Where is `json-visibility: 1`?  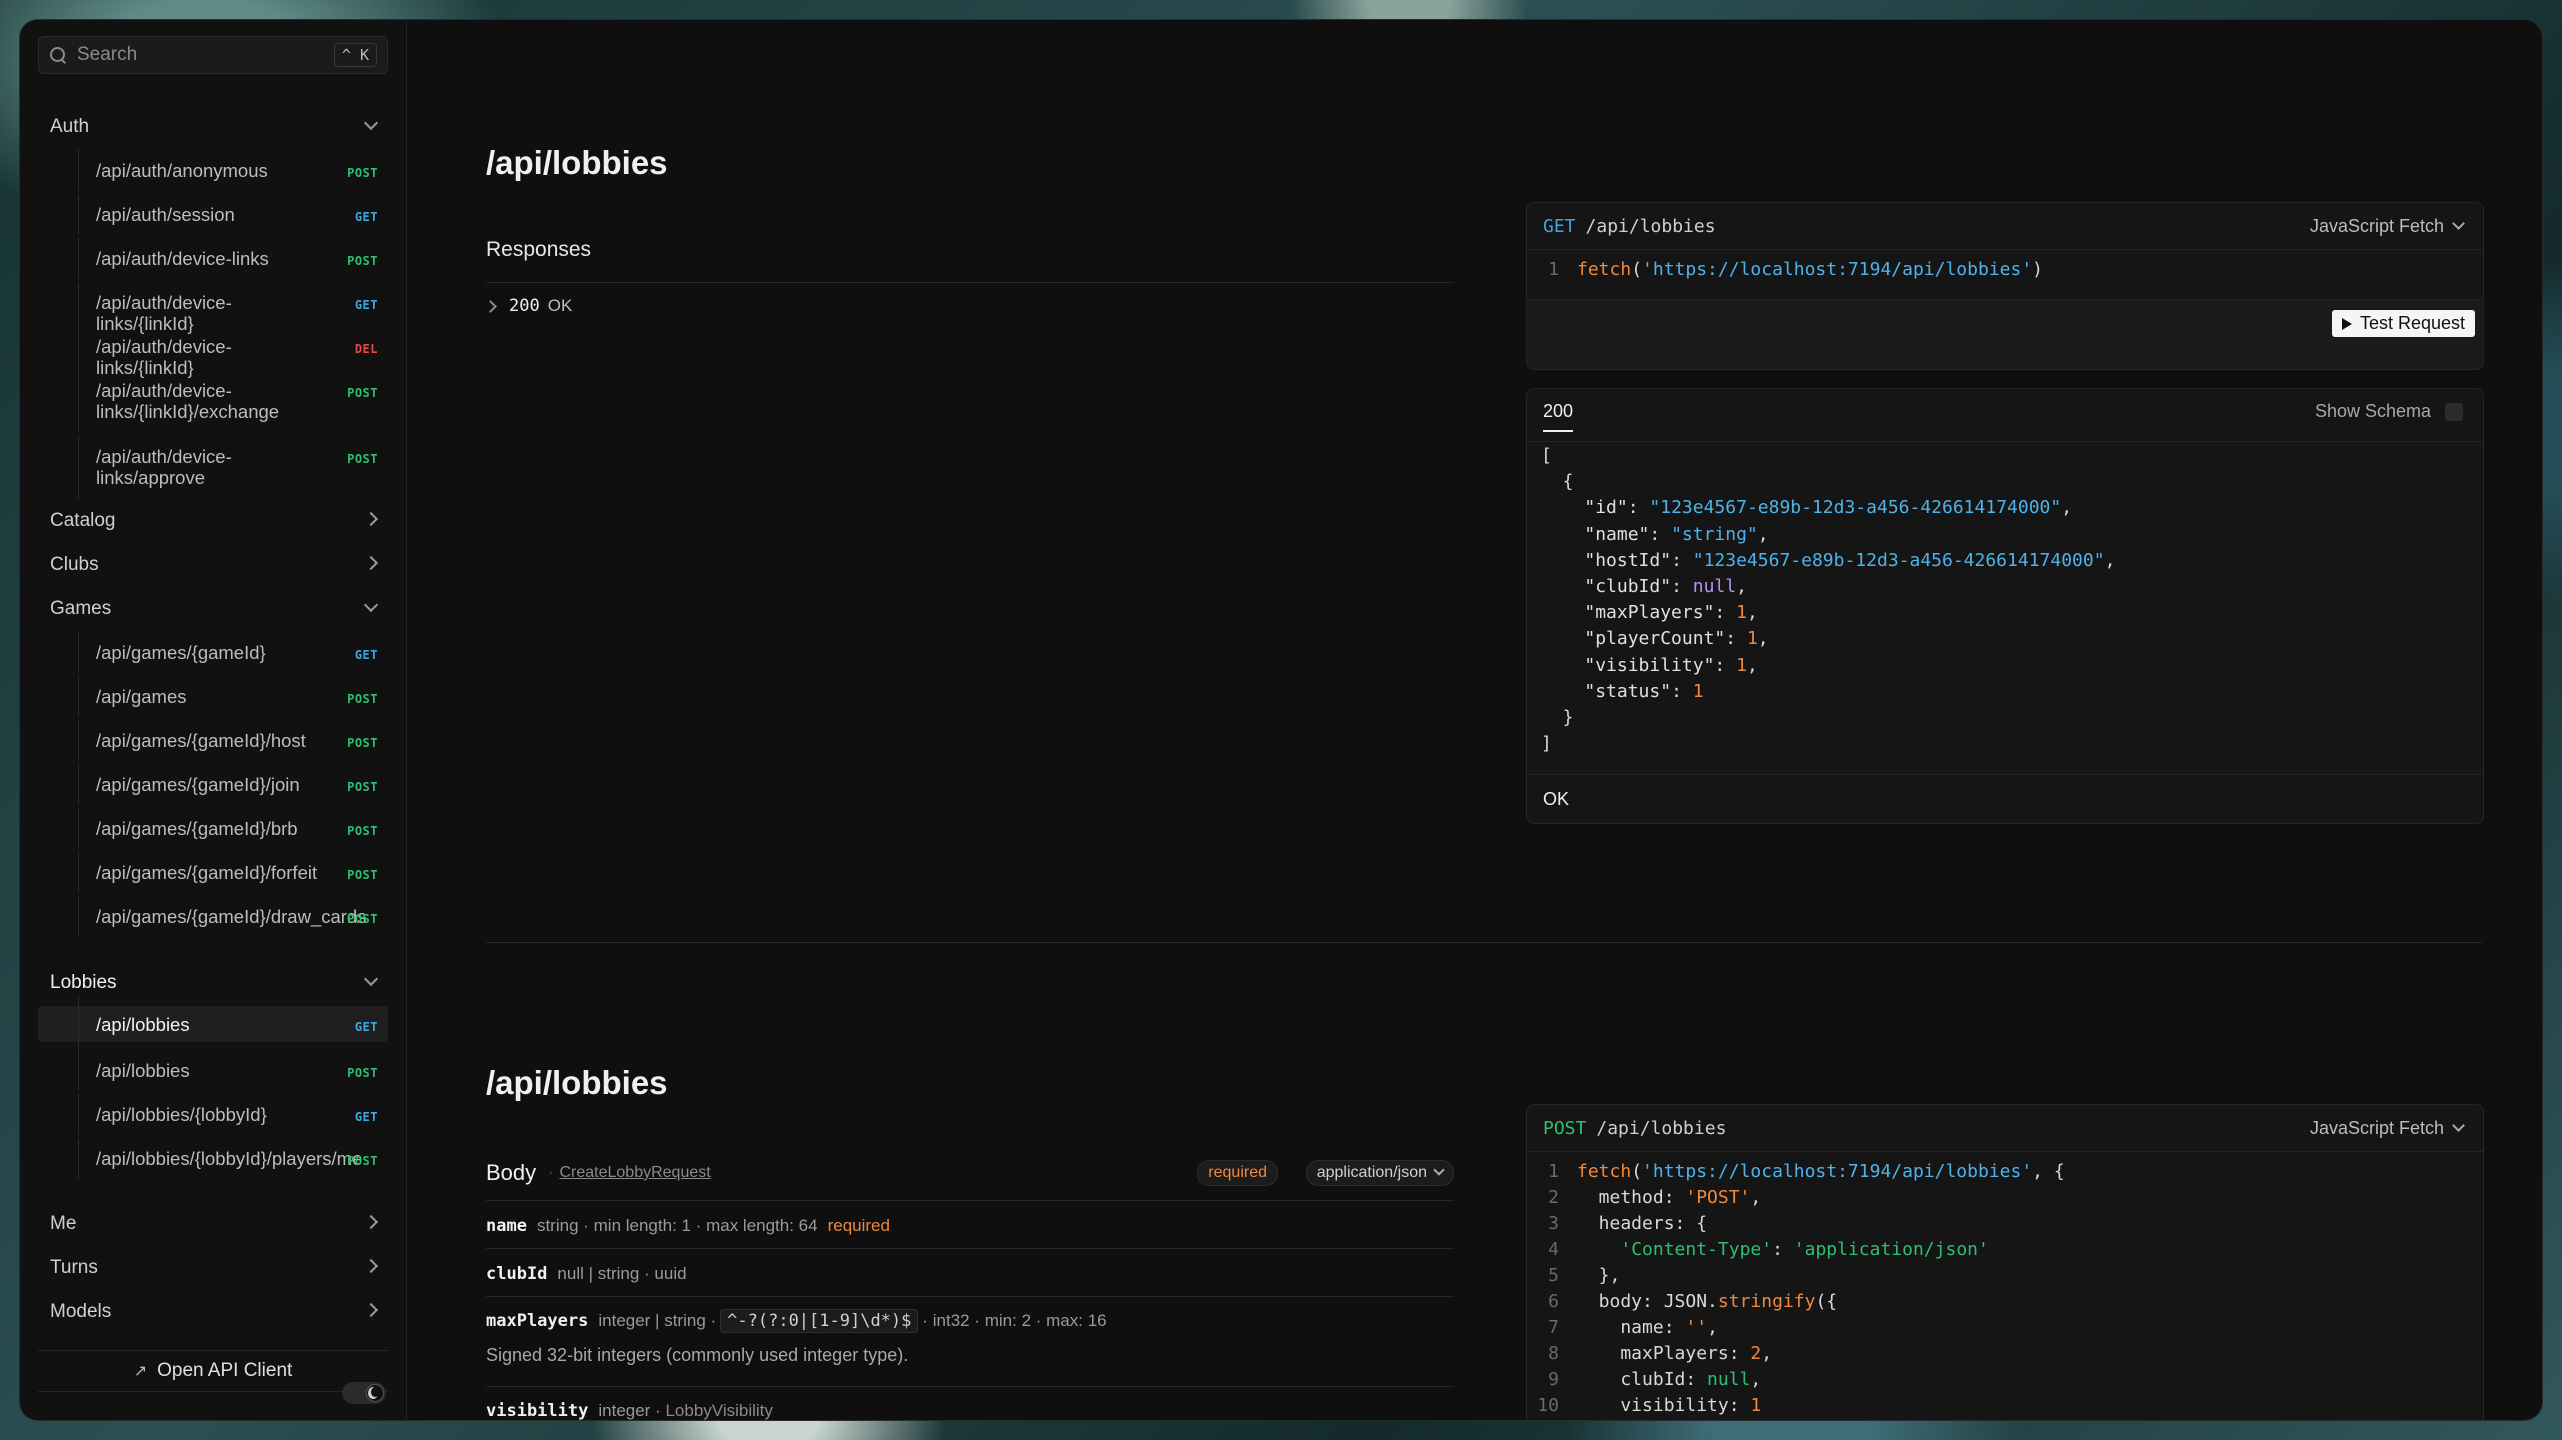 json-visibility: 1 is located at coordinates (1741, 665).